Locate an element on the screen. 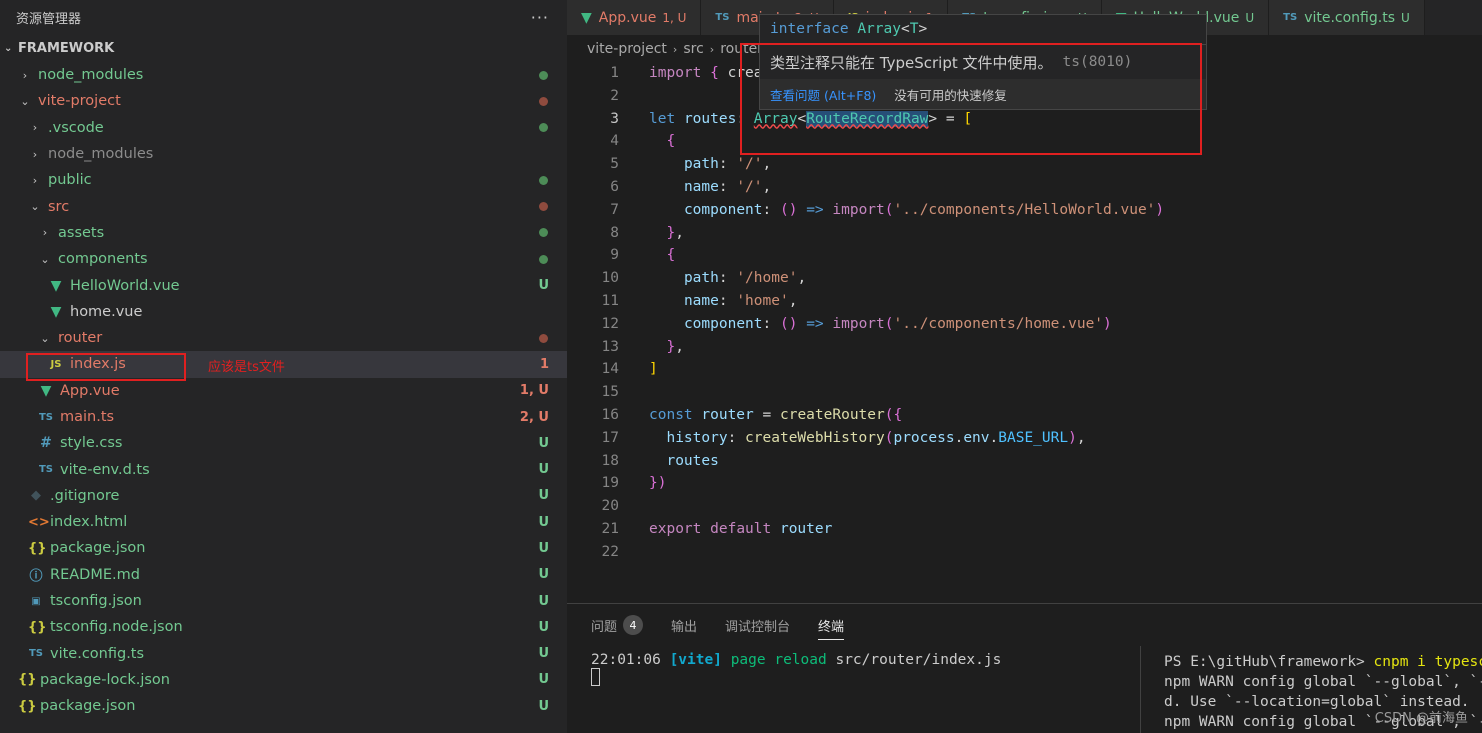 This screenshot has width=1482, height=733. tree-item: <> index.html U is located at coordinates (283, 522).